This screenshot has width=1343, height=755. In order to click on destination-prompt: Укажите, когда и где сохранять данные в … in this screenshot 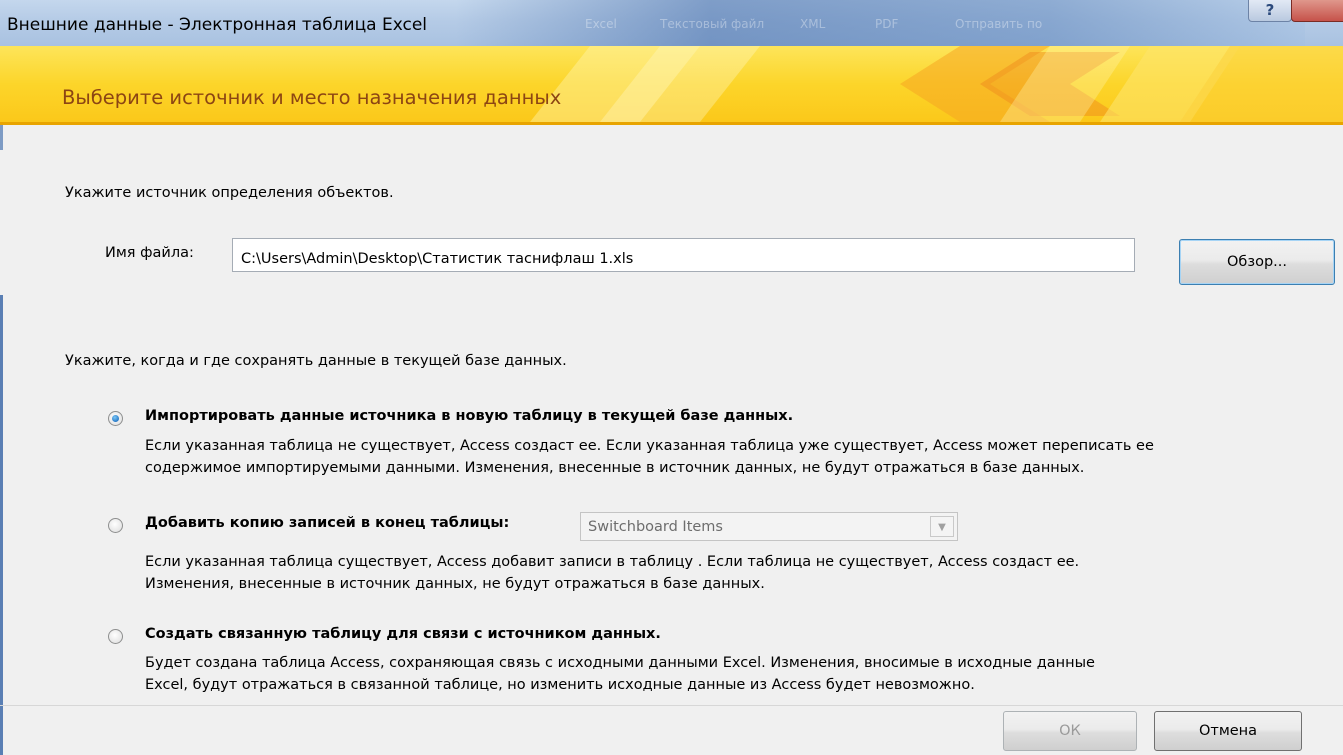, I will do `click(316, 361)`.